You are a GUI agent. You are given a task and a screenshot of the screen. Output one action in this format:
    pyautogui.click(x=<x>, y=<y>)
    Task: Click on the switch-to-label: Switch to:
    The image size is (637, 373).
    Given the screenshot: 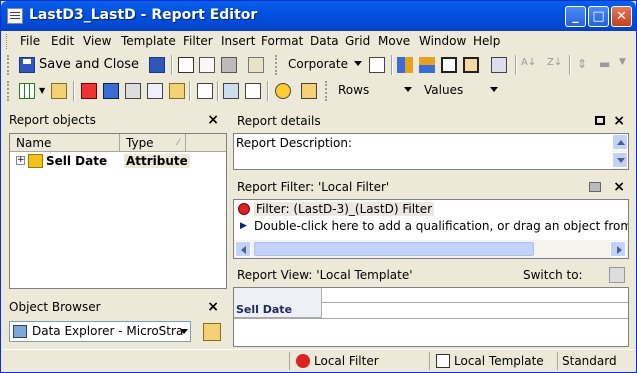 What is the action you would take?
    pyautogui.click(x=553, y=275)
    